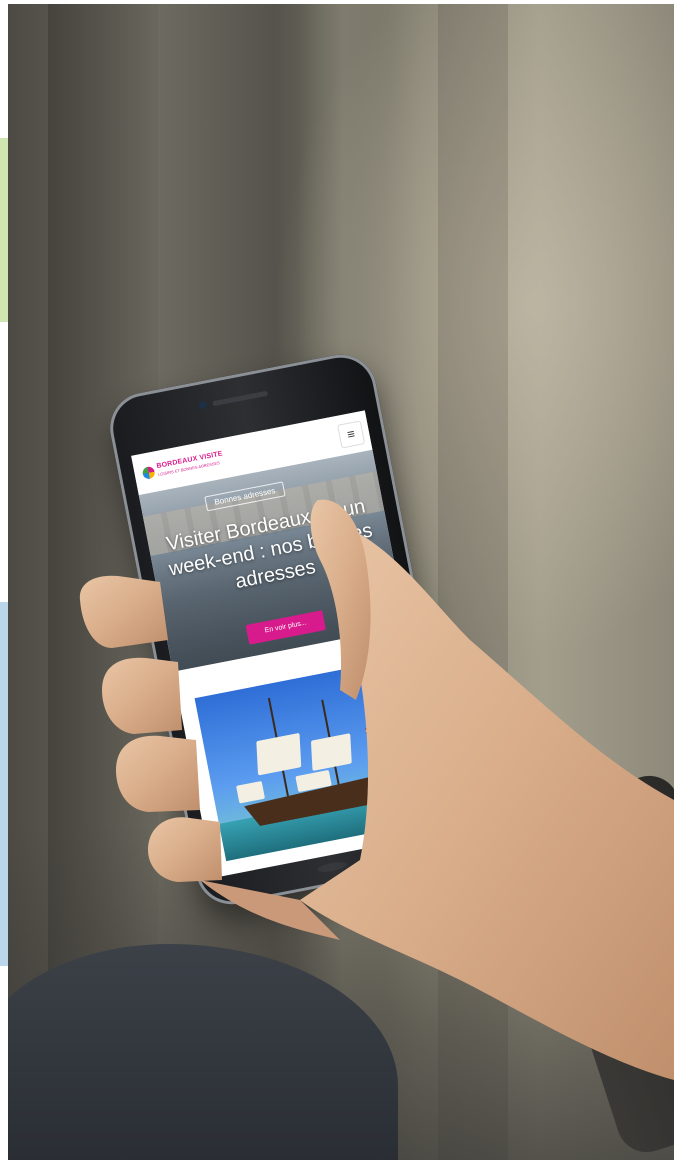 The height and width of the screenshot is (1160, 674). I want to click on phone-bottom-bezel, so click(332, 867).